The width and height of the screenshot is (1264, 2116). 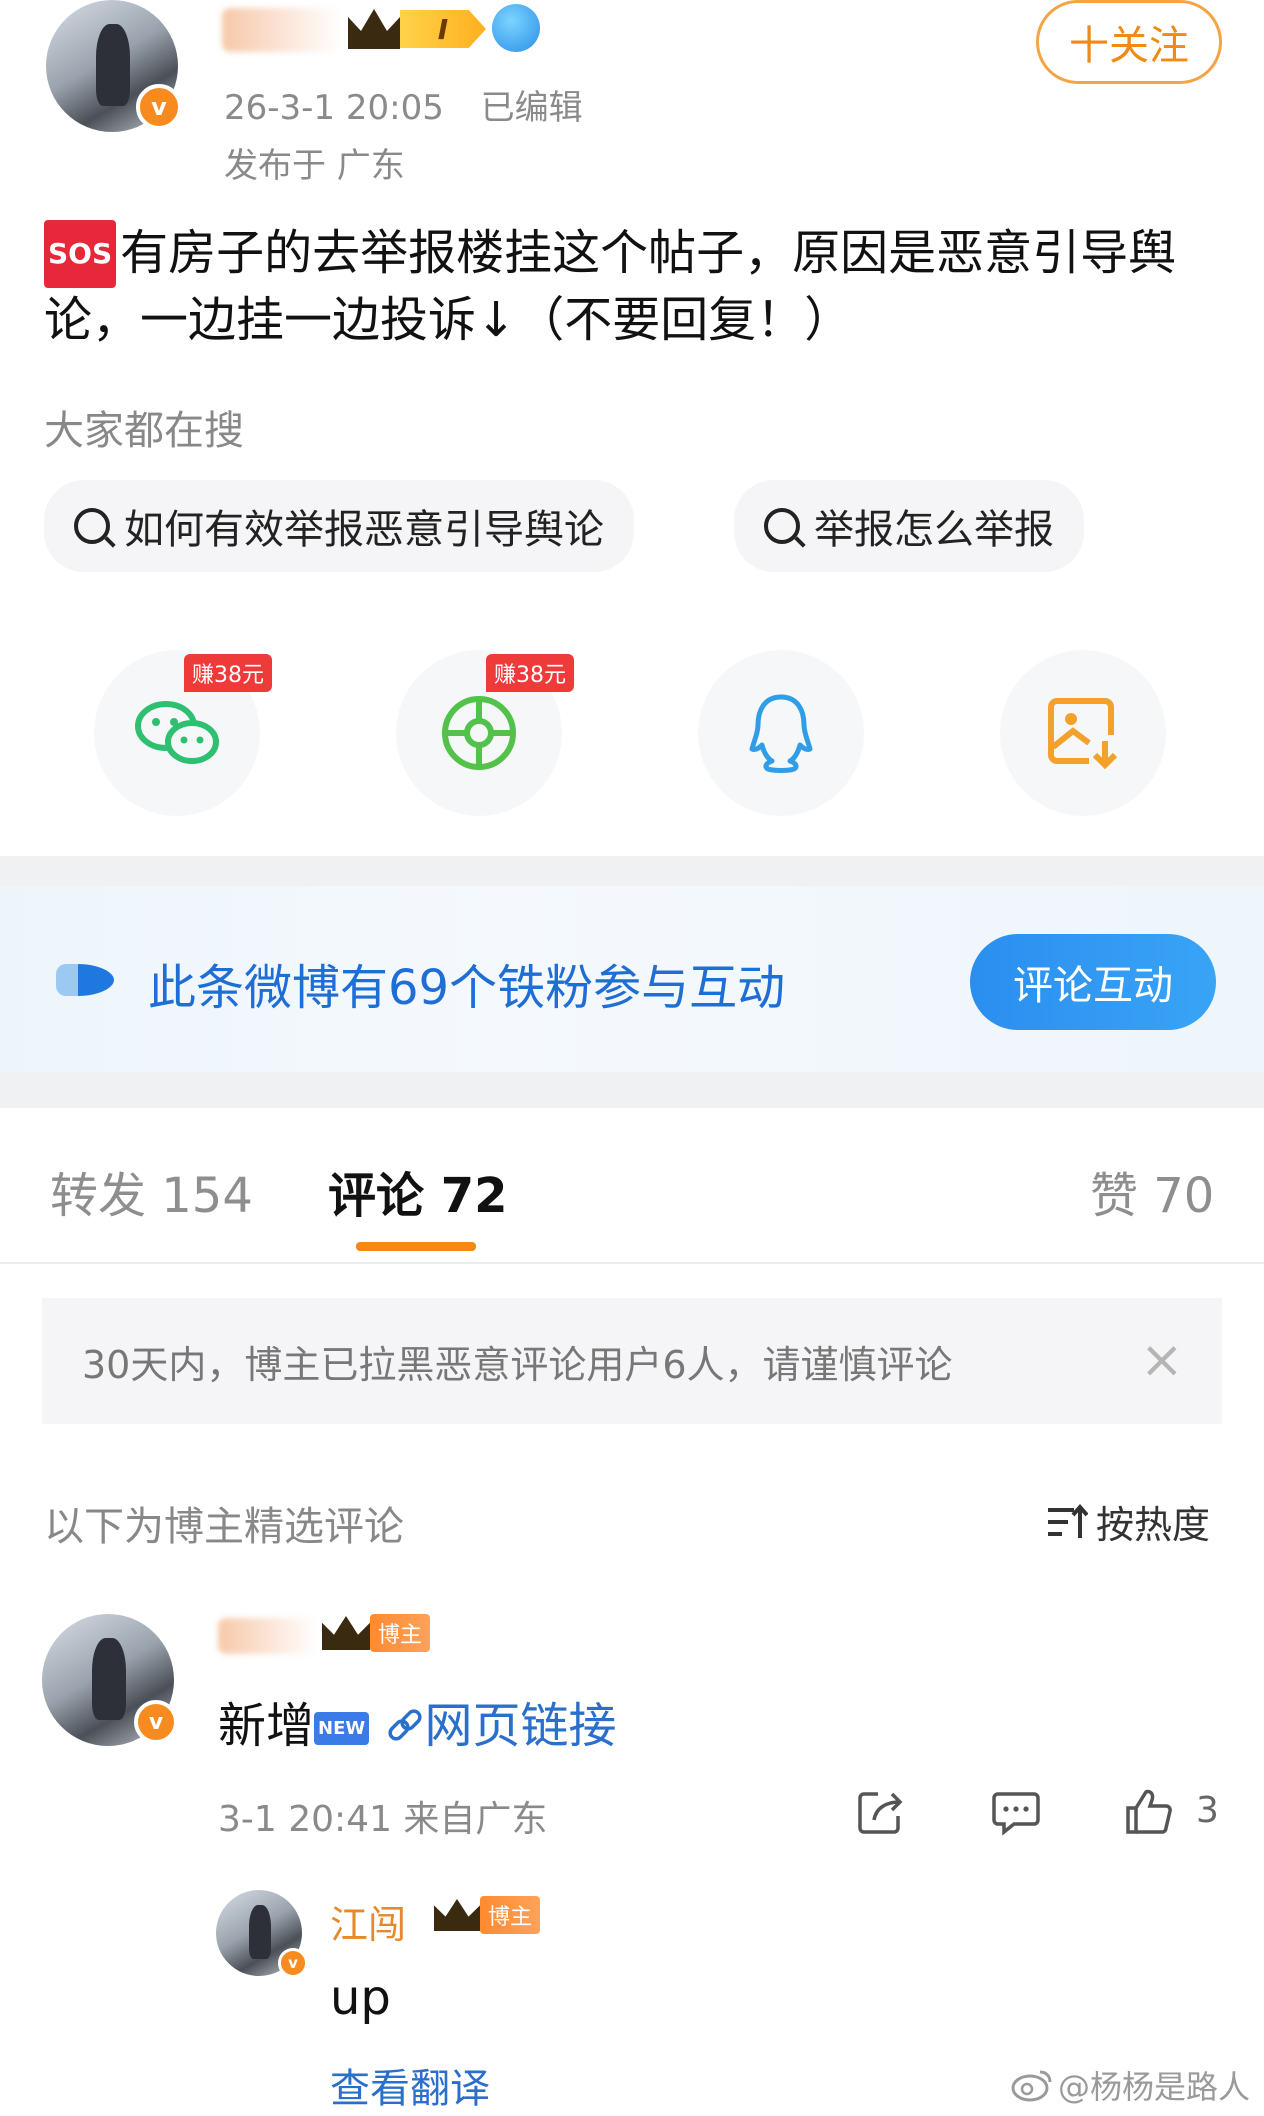 I want to click on tab-comment: 评论 72, so click(x=418, y=1191).